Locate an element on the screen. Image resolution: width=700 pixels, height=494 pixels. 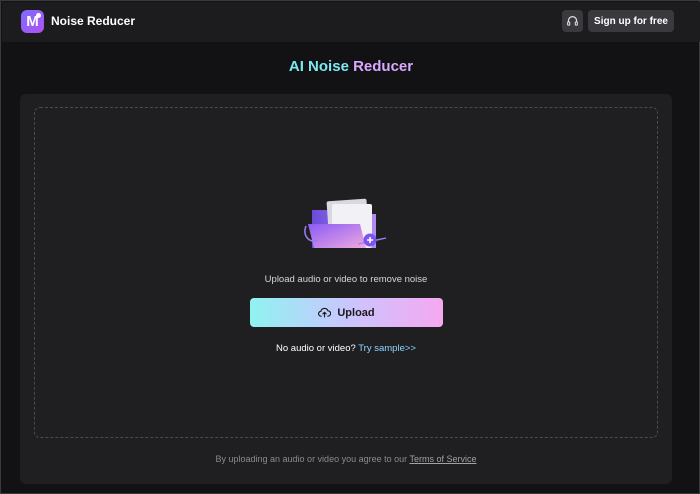
upload-button-label: Upload is located at coordinates (356, 312).